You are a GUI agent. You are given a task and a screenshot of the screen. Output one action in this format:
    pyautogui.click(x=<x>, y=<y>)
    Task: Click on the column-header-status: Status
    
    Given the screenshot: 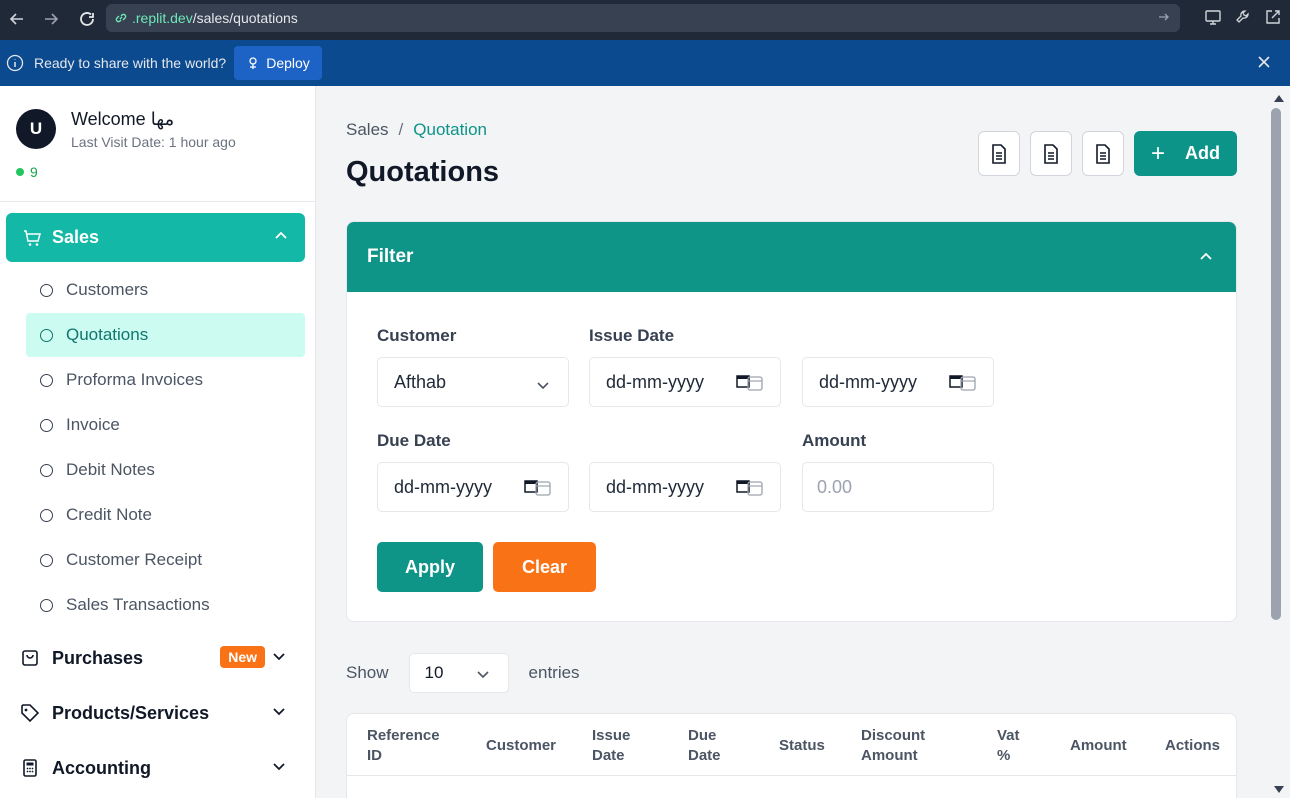 What is the action you would take?
    pyautogui.click(x=802, y=746)
    